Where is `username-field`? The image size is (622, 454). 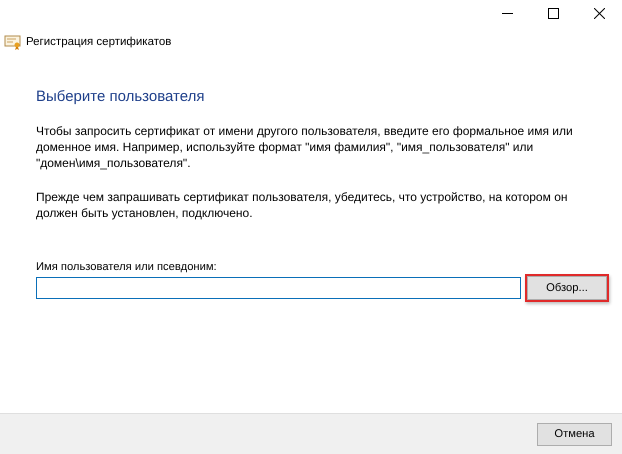
username-field is located at coordinates (278, 288).